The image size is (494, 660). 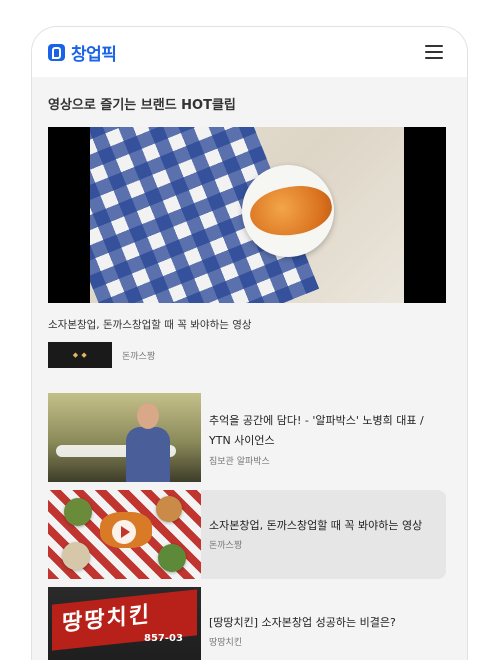 What do you see at coordinates (247, 534) in the screenshot?
I see `list-item: 소자본창업, 돈까스창업할 때 꼭 봐야하는 영상 돈까스짱` at bounding box center [247, 534].